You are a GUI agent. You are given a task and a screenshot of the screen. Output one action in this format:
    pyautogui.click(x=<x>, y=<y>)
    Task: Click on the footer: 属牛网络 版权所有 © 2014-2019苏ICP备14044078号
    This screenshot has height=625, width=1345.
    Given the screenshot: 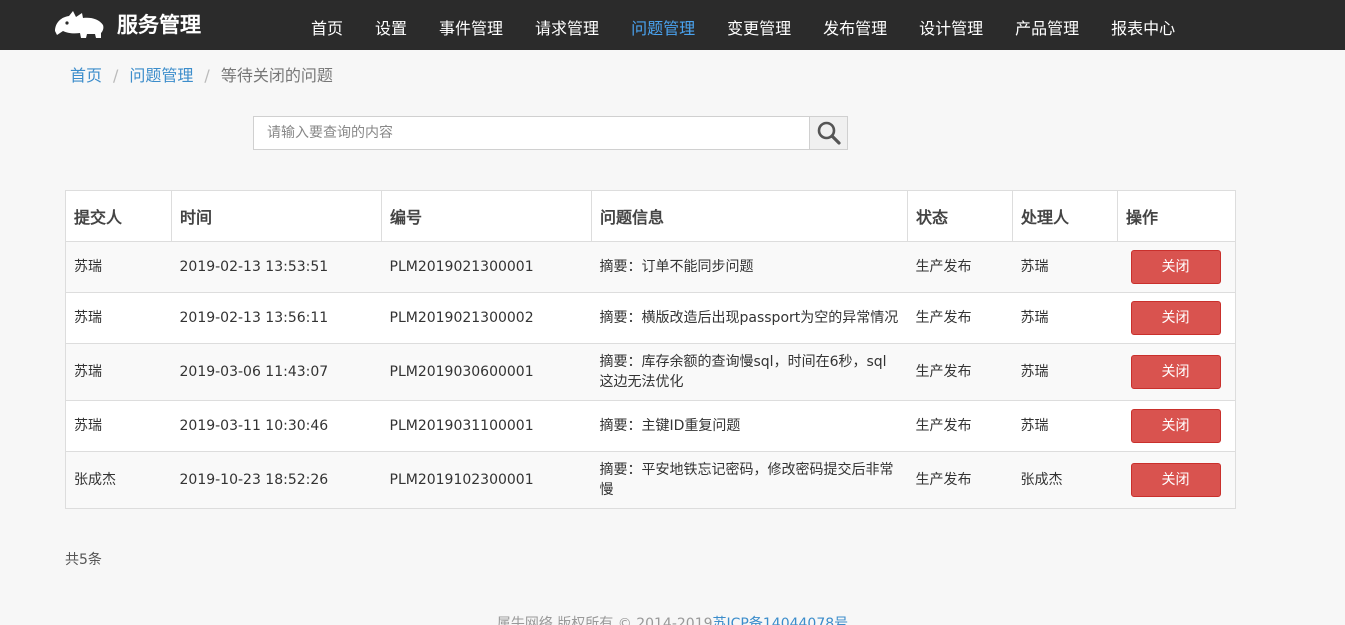 What is the action you would take?
    pyautogui.click(x=672, y=619)
    